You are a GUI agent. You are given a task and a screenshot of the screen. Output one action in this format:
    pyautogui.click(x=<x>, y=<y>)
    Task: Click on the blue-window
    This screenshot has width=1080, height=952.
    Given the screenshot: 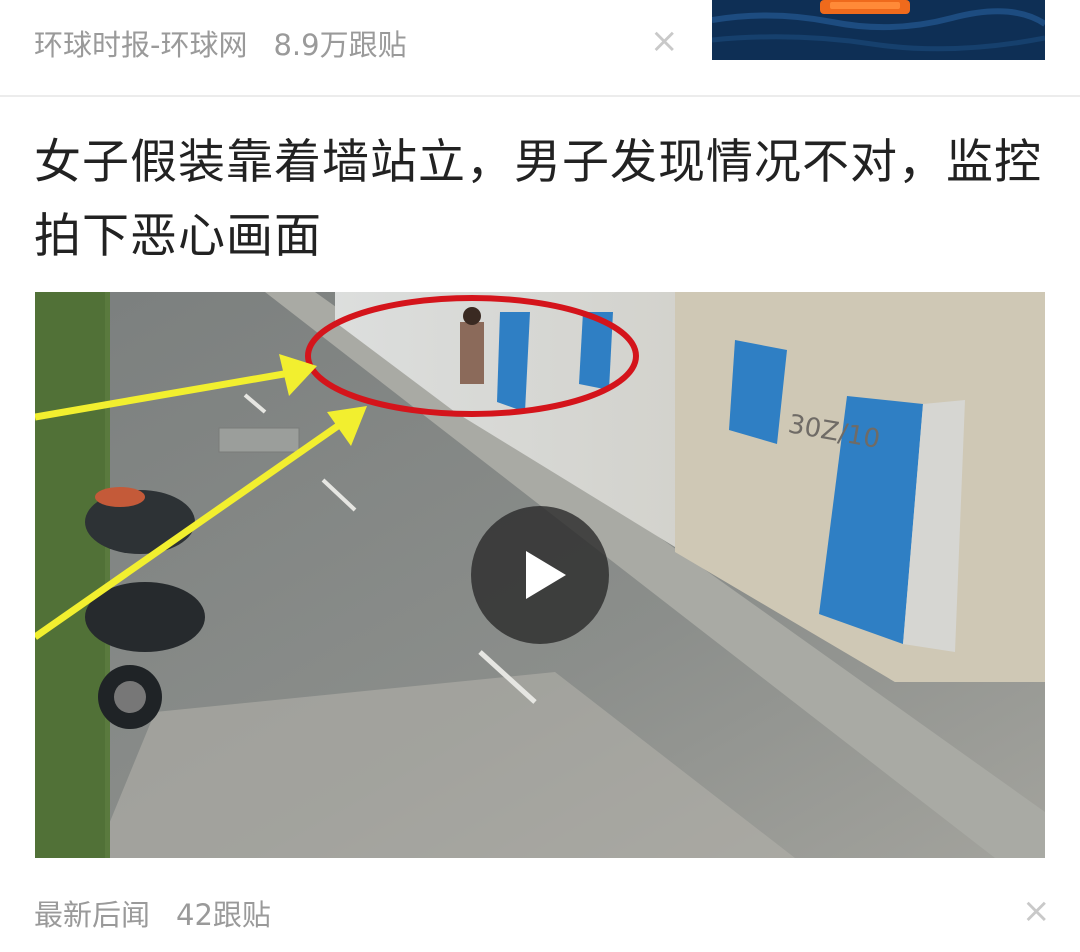 What is the action you would take?
    pyautogui.click(x=758, y=392)
    